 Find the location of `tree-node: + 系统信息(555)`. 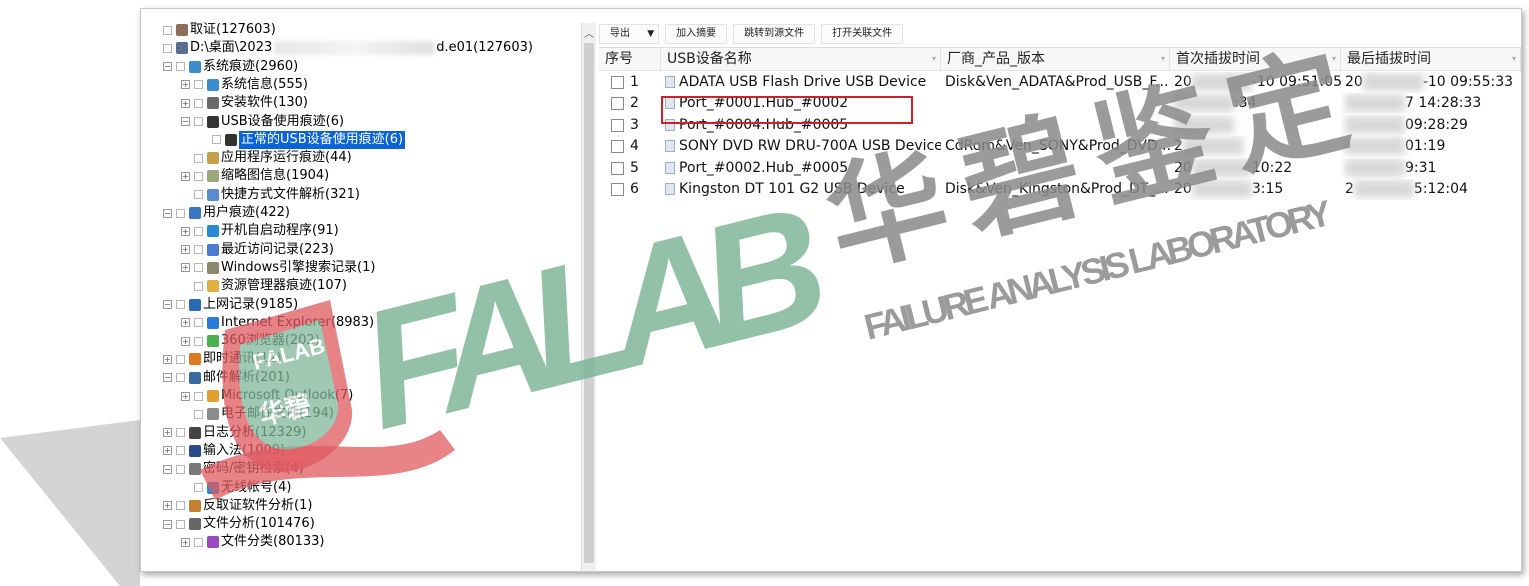

tree-node: + 系统信息(555) is located at coordinates (244, 85).